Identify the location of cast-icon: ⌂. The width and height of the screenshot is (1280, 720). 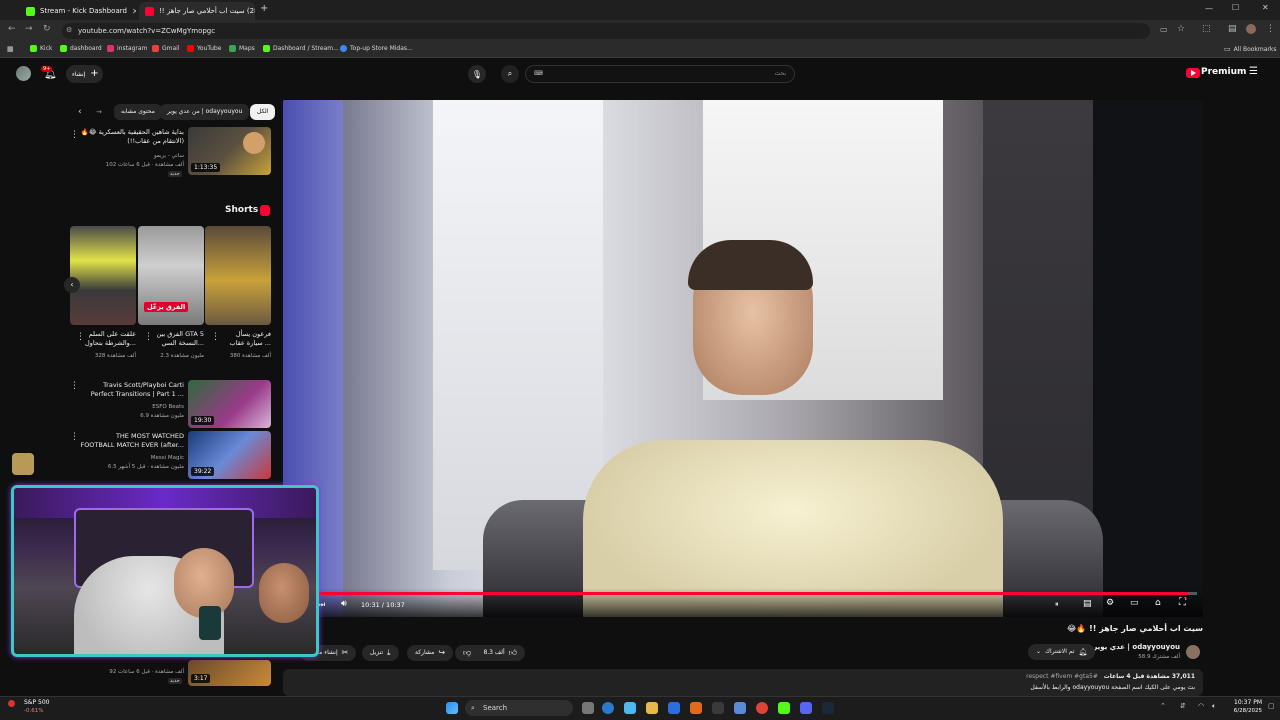
(1158, 603).